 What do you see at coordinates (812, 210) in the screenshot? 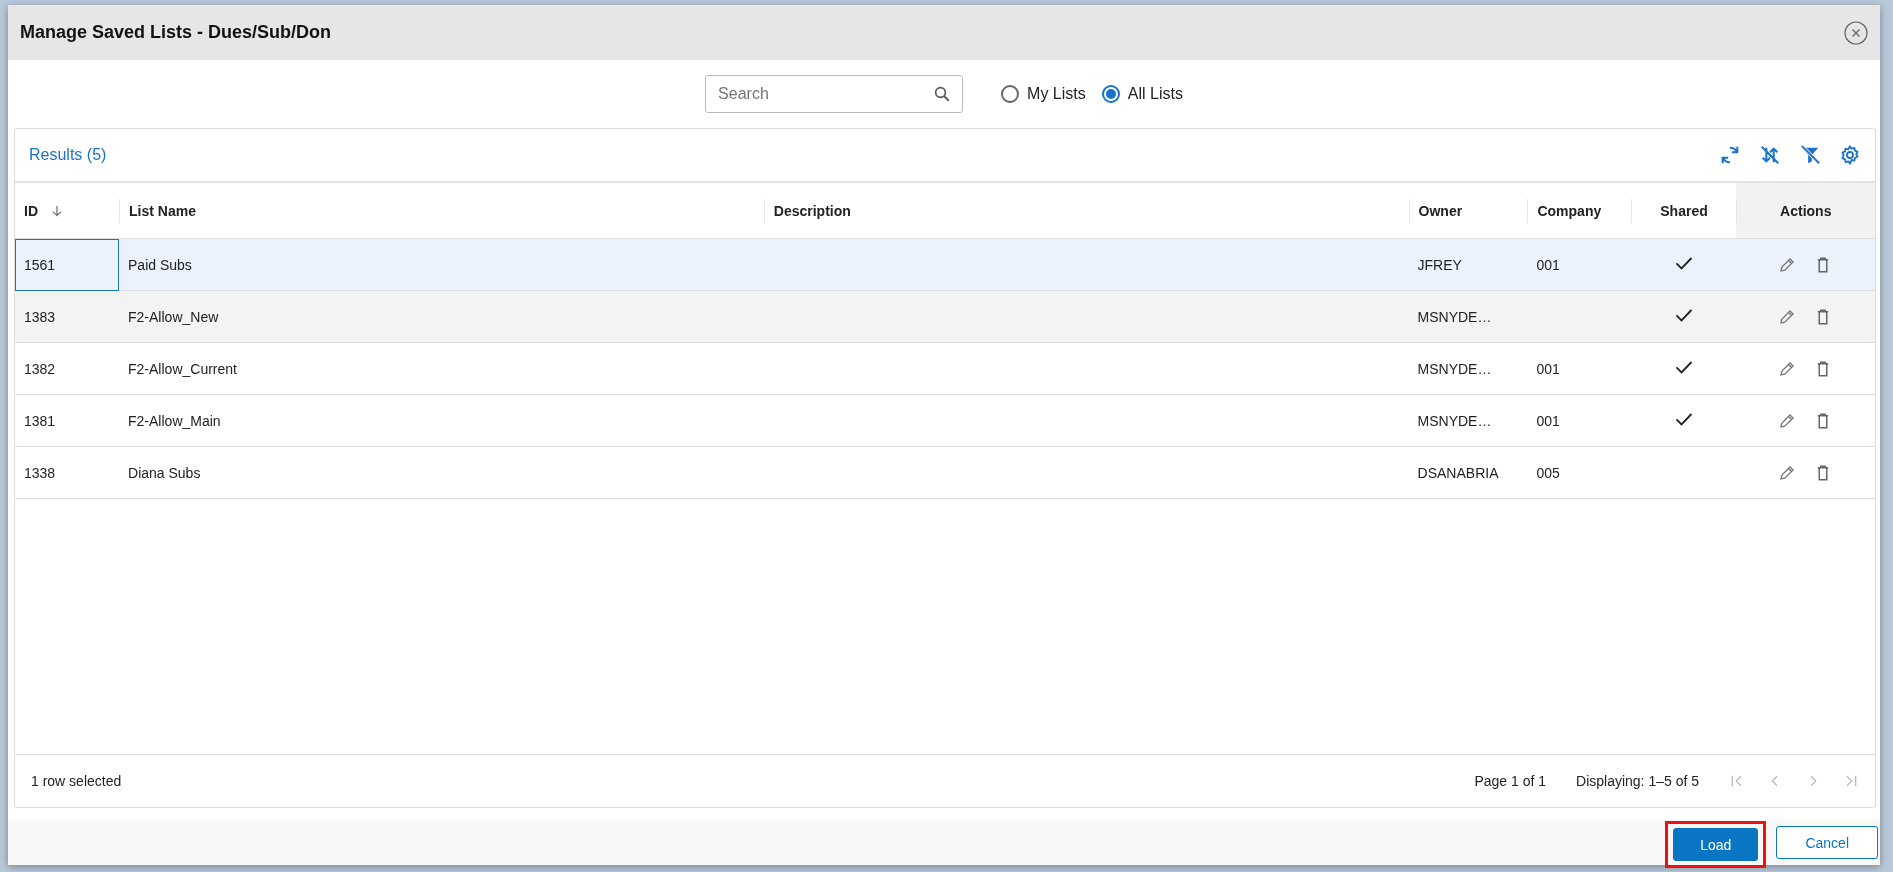
I see `column-header: Description` at bounding box center [812, 210].